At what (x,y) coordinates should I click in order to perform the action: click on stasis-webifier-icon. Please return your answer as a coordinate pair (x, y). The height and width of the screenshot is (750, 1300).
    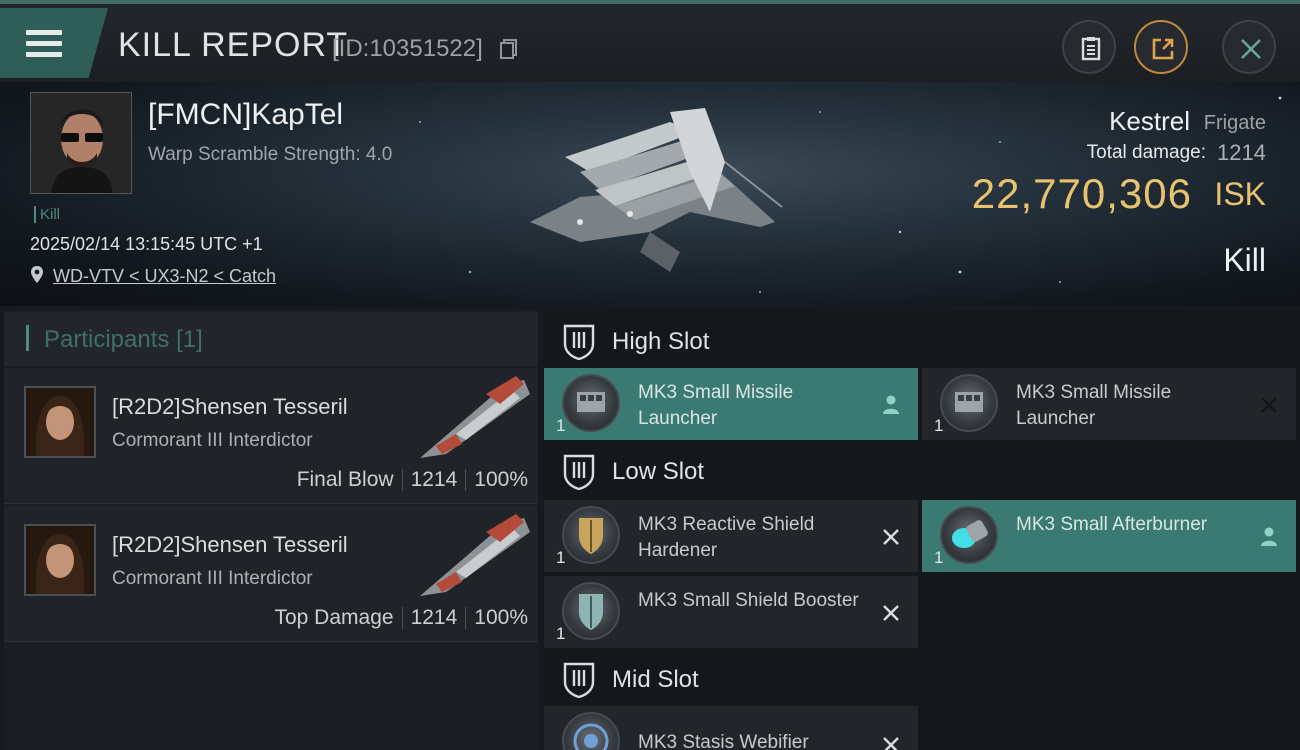
    Looking at the image, I should click on (591, 731).